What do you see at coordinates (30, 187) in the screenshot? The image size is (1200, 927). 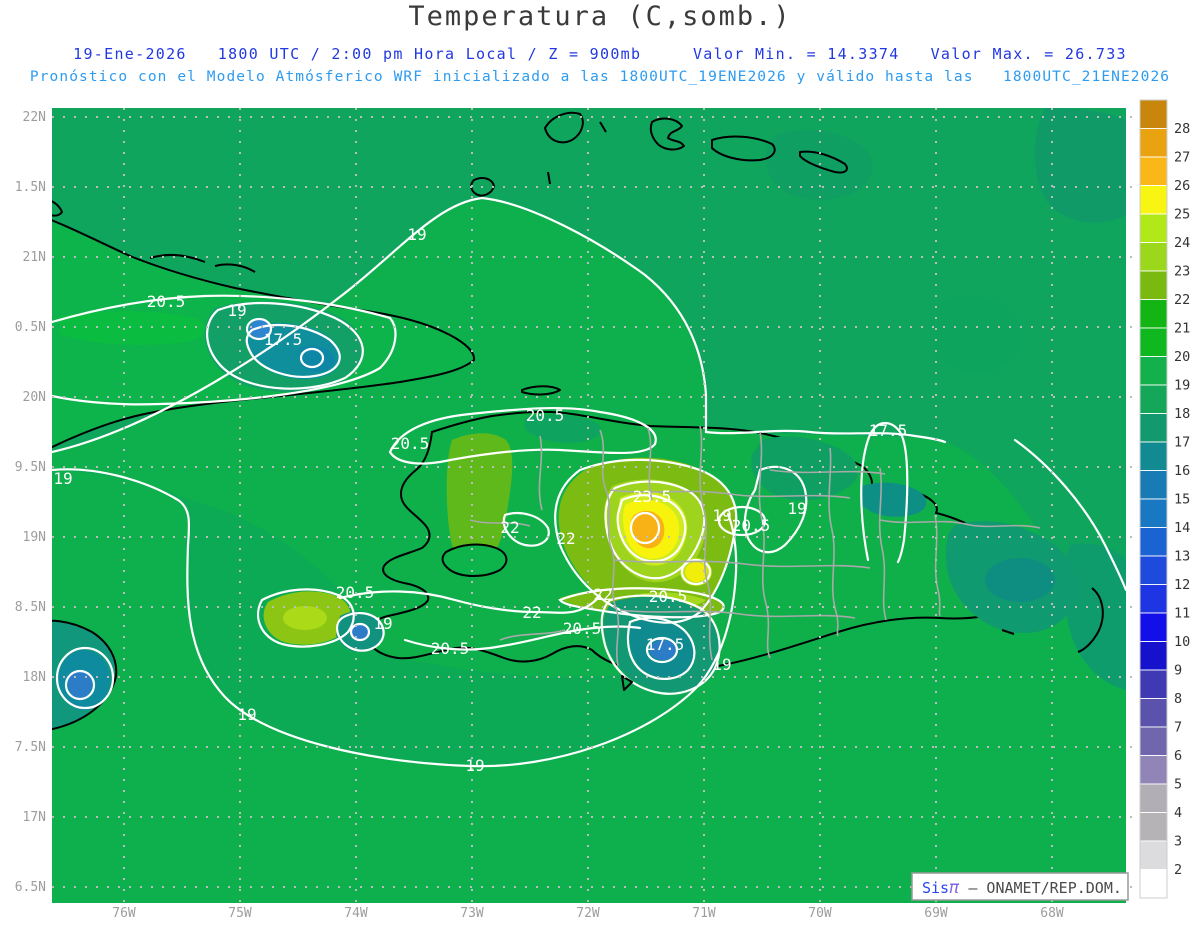 I see `lat-tick-label: 1.5N` at bounding box center [30, 187].